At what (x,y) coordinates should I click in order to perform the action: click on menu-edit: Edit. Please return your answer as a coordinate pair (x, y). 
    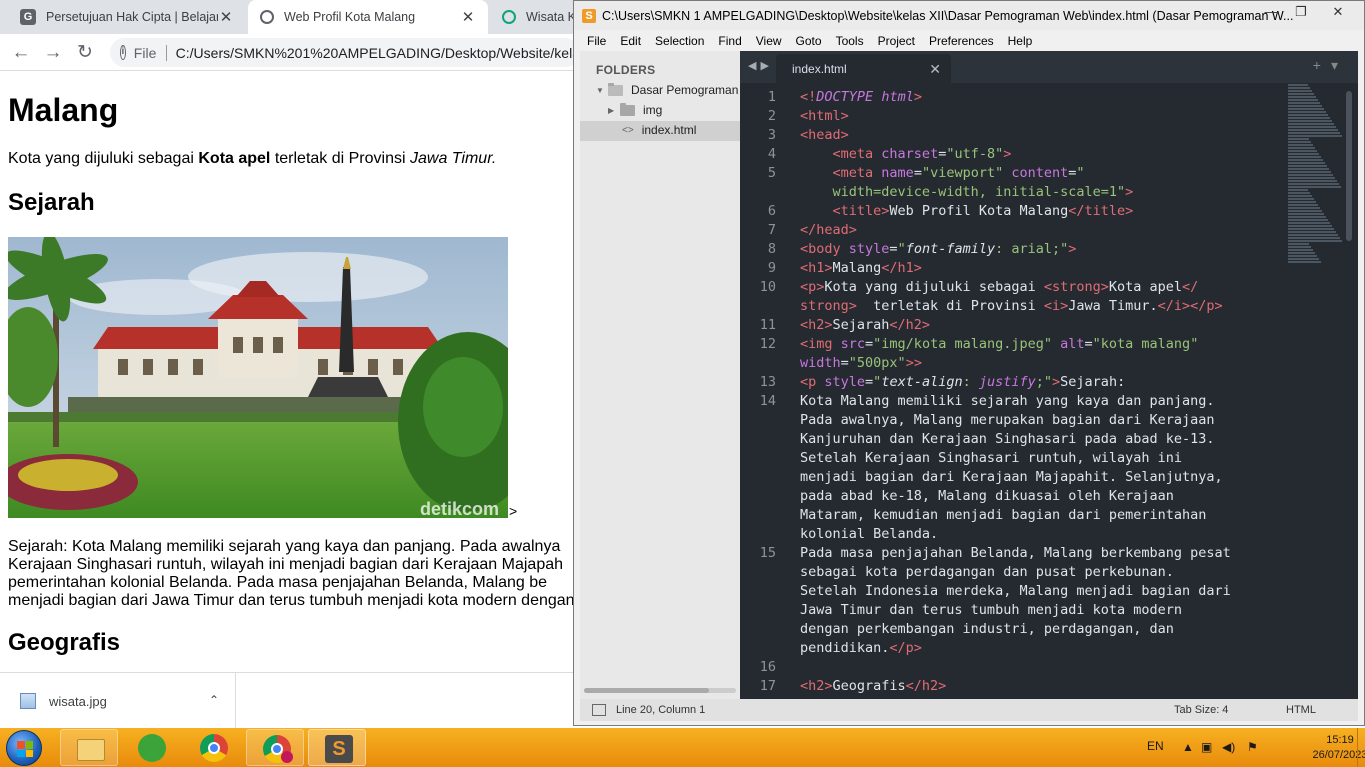
    Looking at the image, I should click on (630, 41).